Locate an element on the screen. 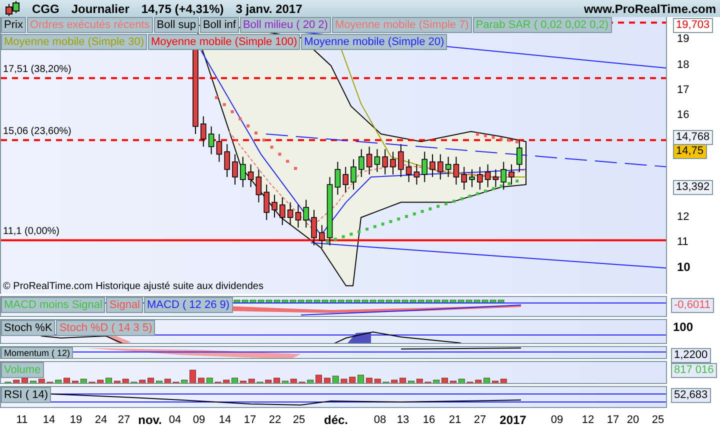 This screenshot has width=720, height=430. level-label: 17,51 (38,20%) is located at coordinates (37, 70).